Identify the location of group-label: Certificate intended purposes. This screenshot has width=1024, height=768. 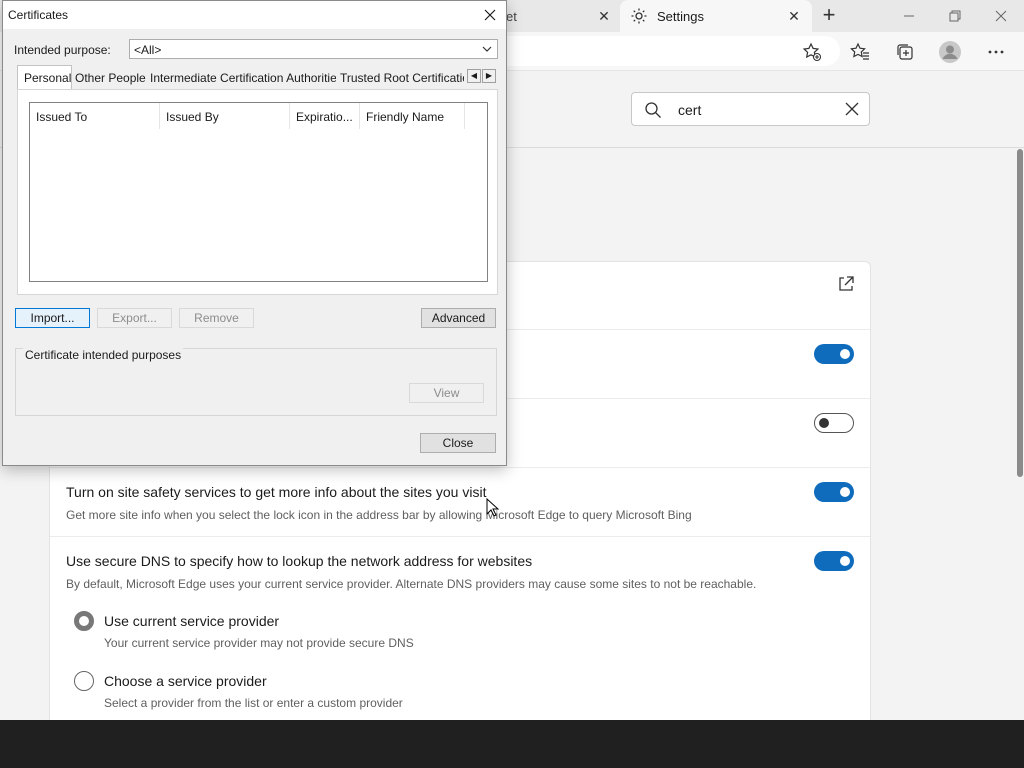
(103, 355).